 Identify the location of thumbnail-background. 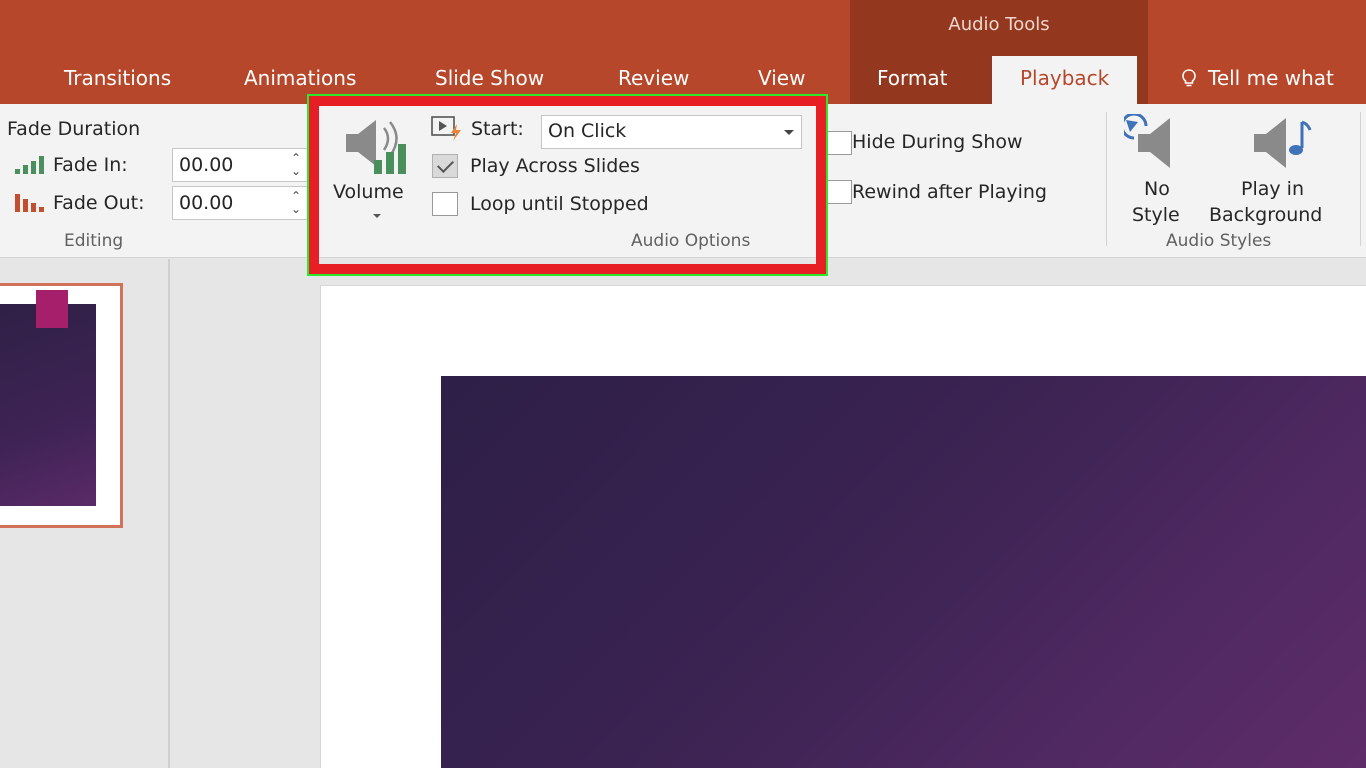
(48, 405).